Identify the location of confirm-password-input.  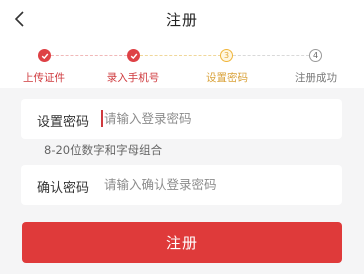
(214, 184).